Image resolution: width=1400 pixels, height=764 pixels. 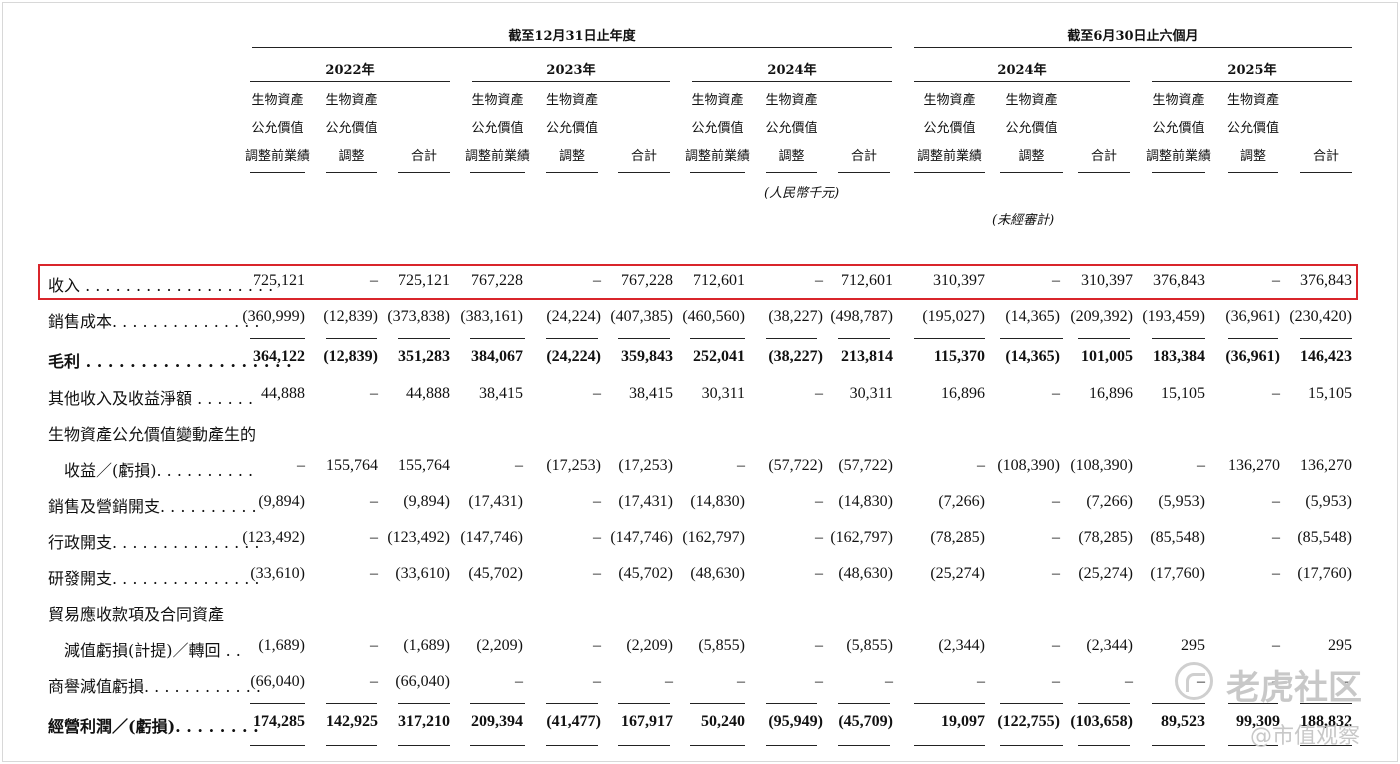 I want to click on adjustment-column-header: 生物資產公允價值調整, so click(x=572, y=129).